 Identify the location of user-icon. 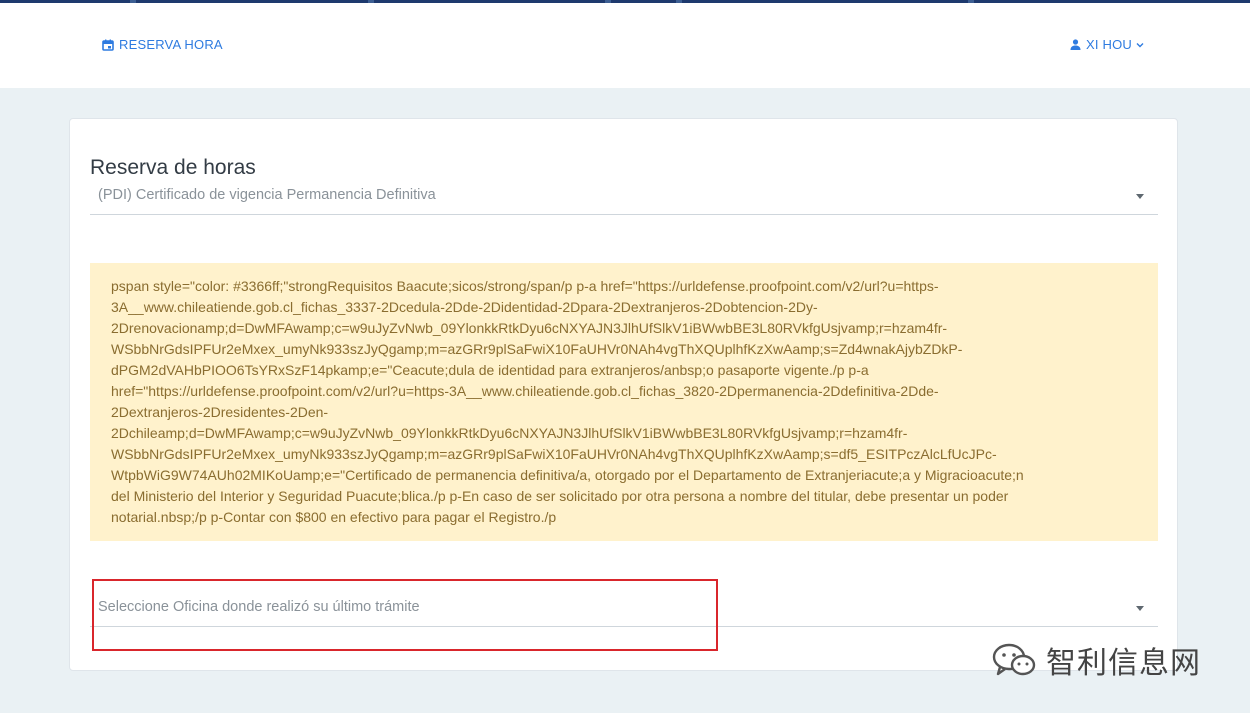
(1075, 44).